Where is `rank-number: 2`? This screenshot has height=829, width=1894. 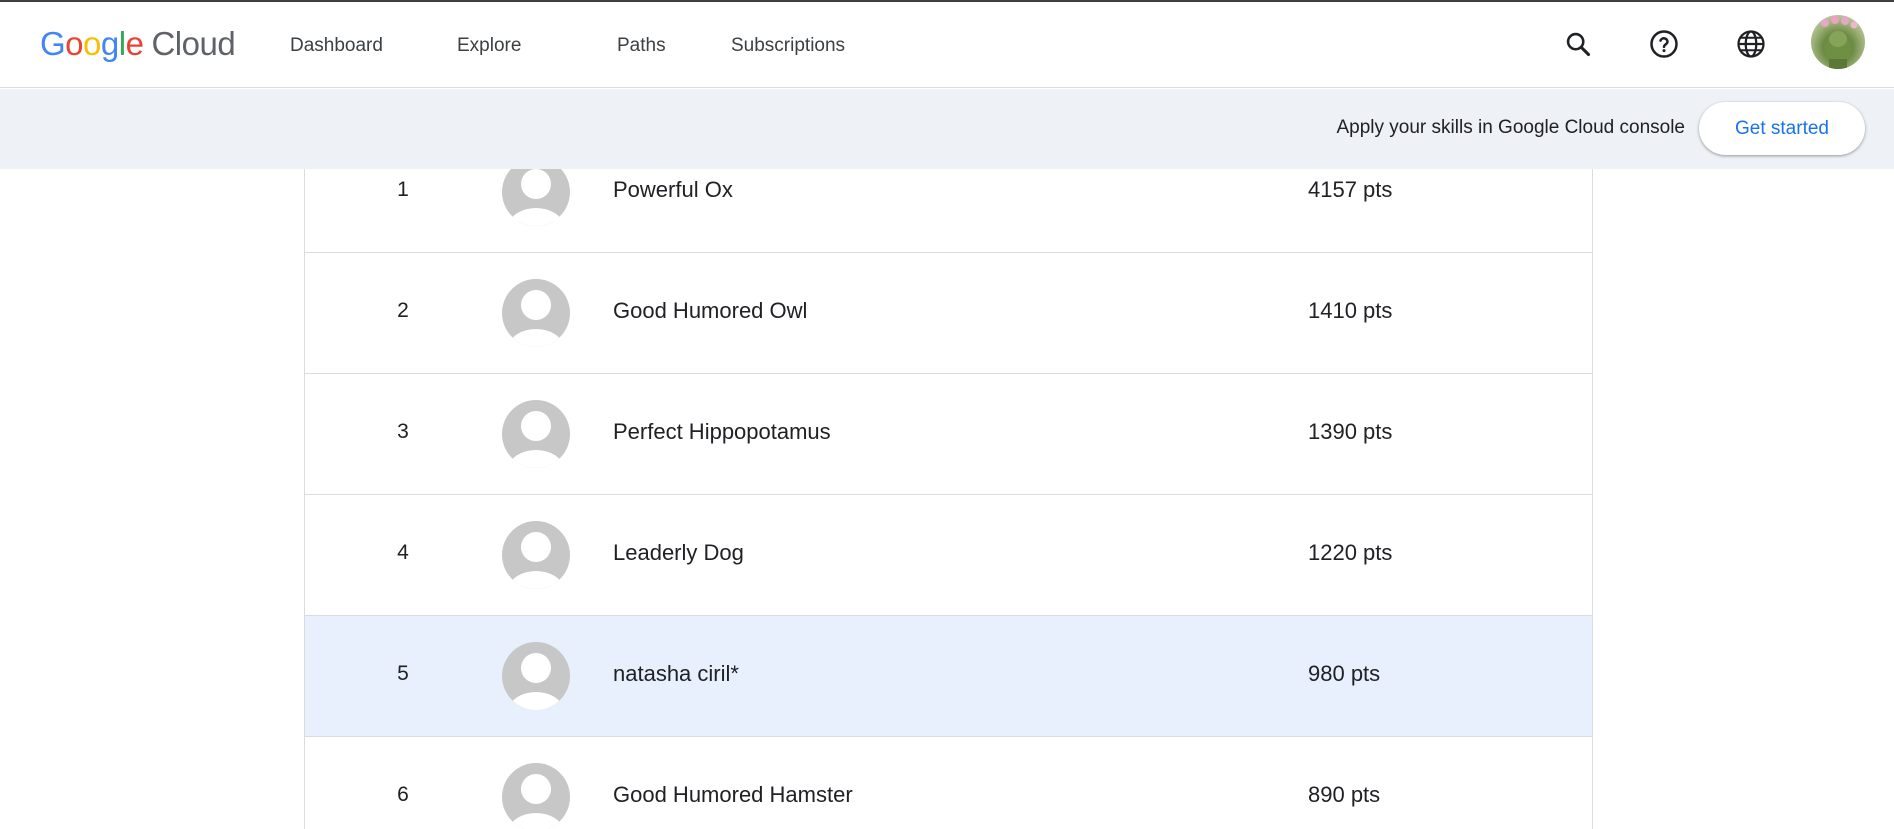 rank-number: 2 is located at coordinates (403, 310).